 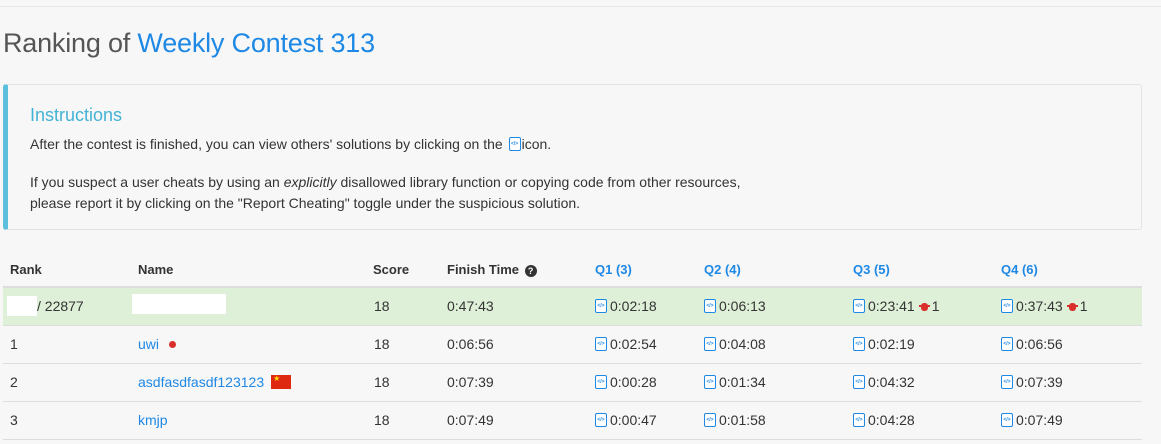 I want to click on red-dot-icon, so click(x=173, y=344).